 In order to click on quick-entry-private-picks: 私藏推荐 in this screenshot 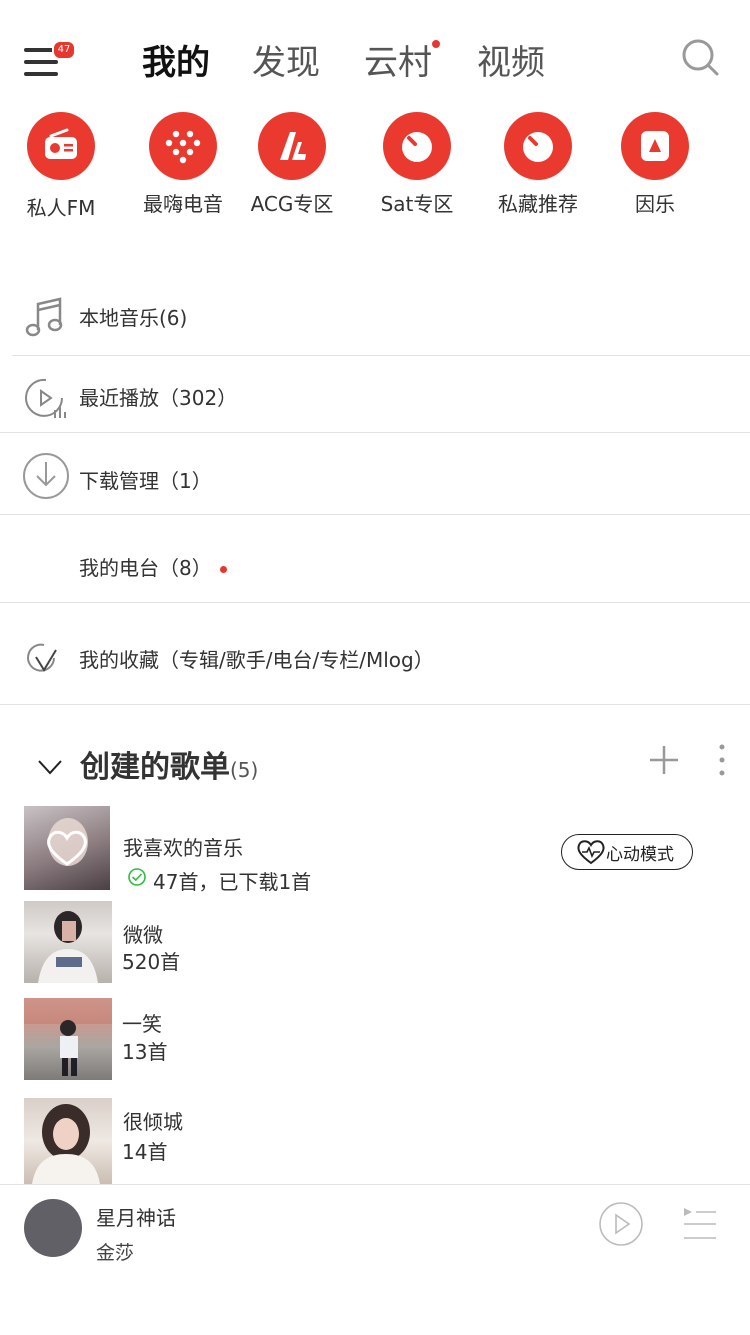, I will do `click(538, 164)`.